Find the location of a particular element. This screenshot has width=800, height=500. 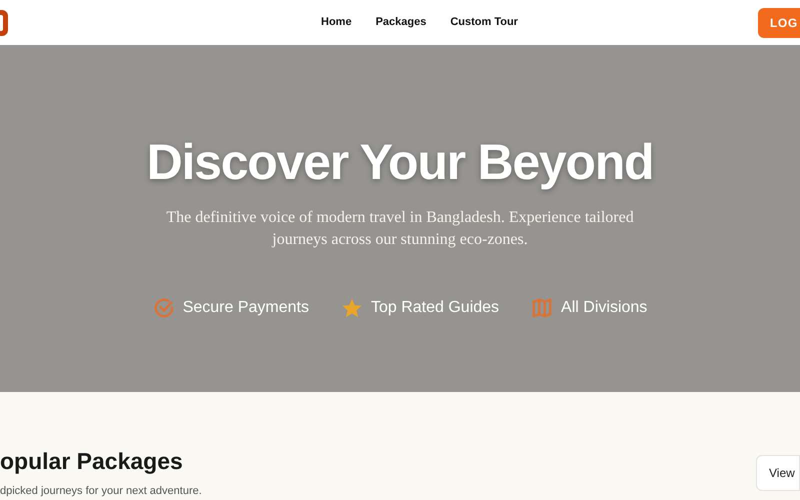

map-icon is located at coordinates (542, 308).